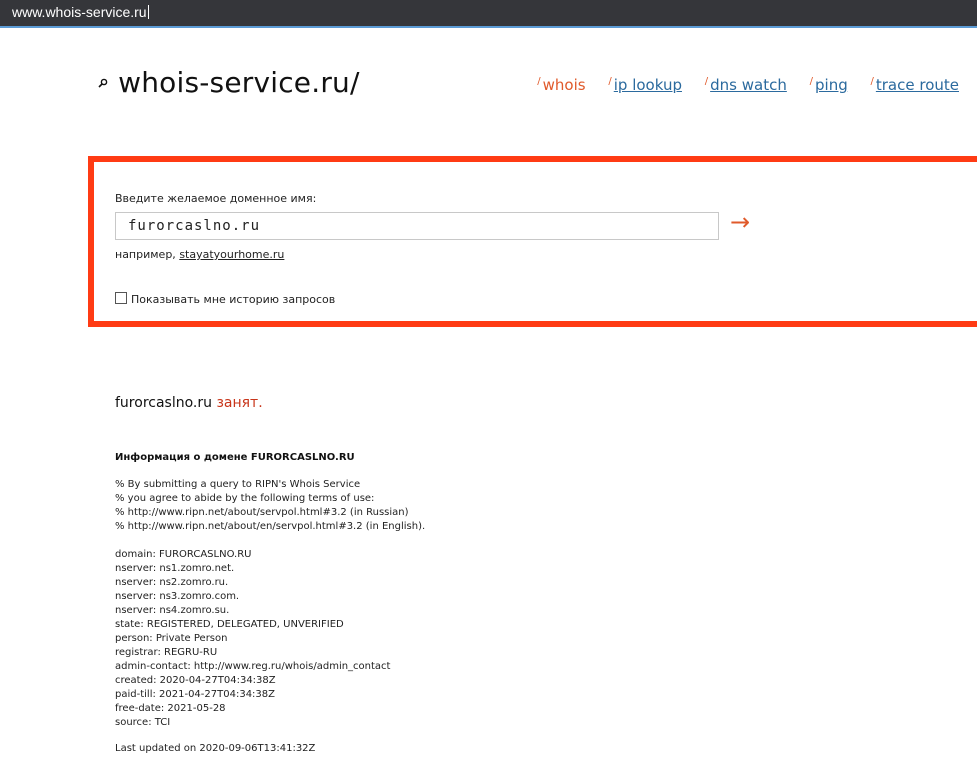 The image size is (977, 784). I want to click on result-status-badge: занят., so click(239, 403).